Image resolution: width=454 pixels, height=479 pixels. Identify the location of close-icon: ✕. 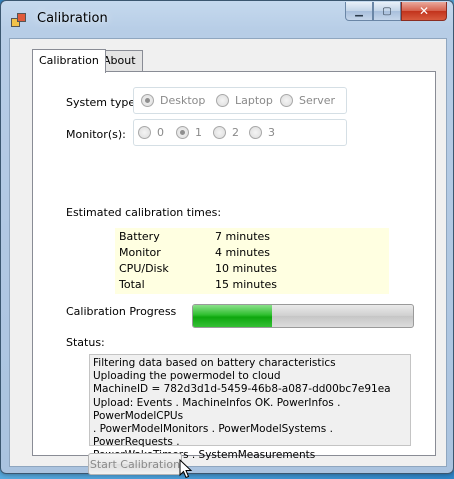
(424, 11).